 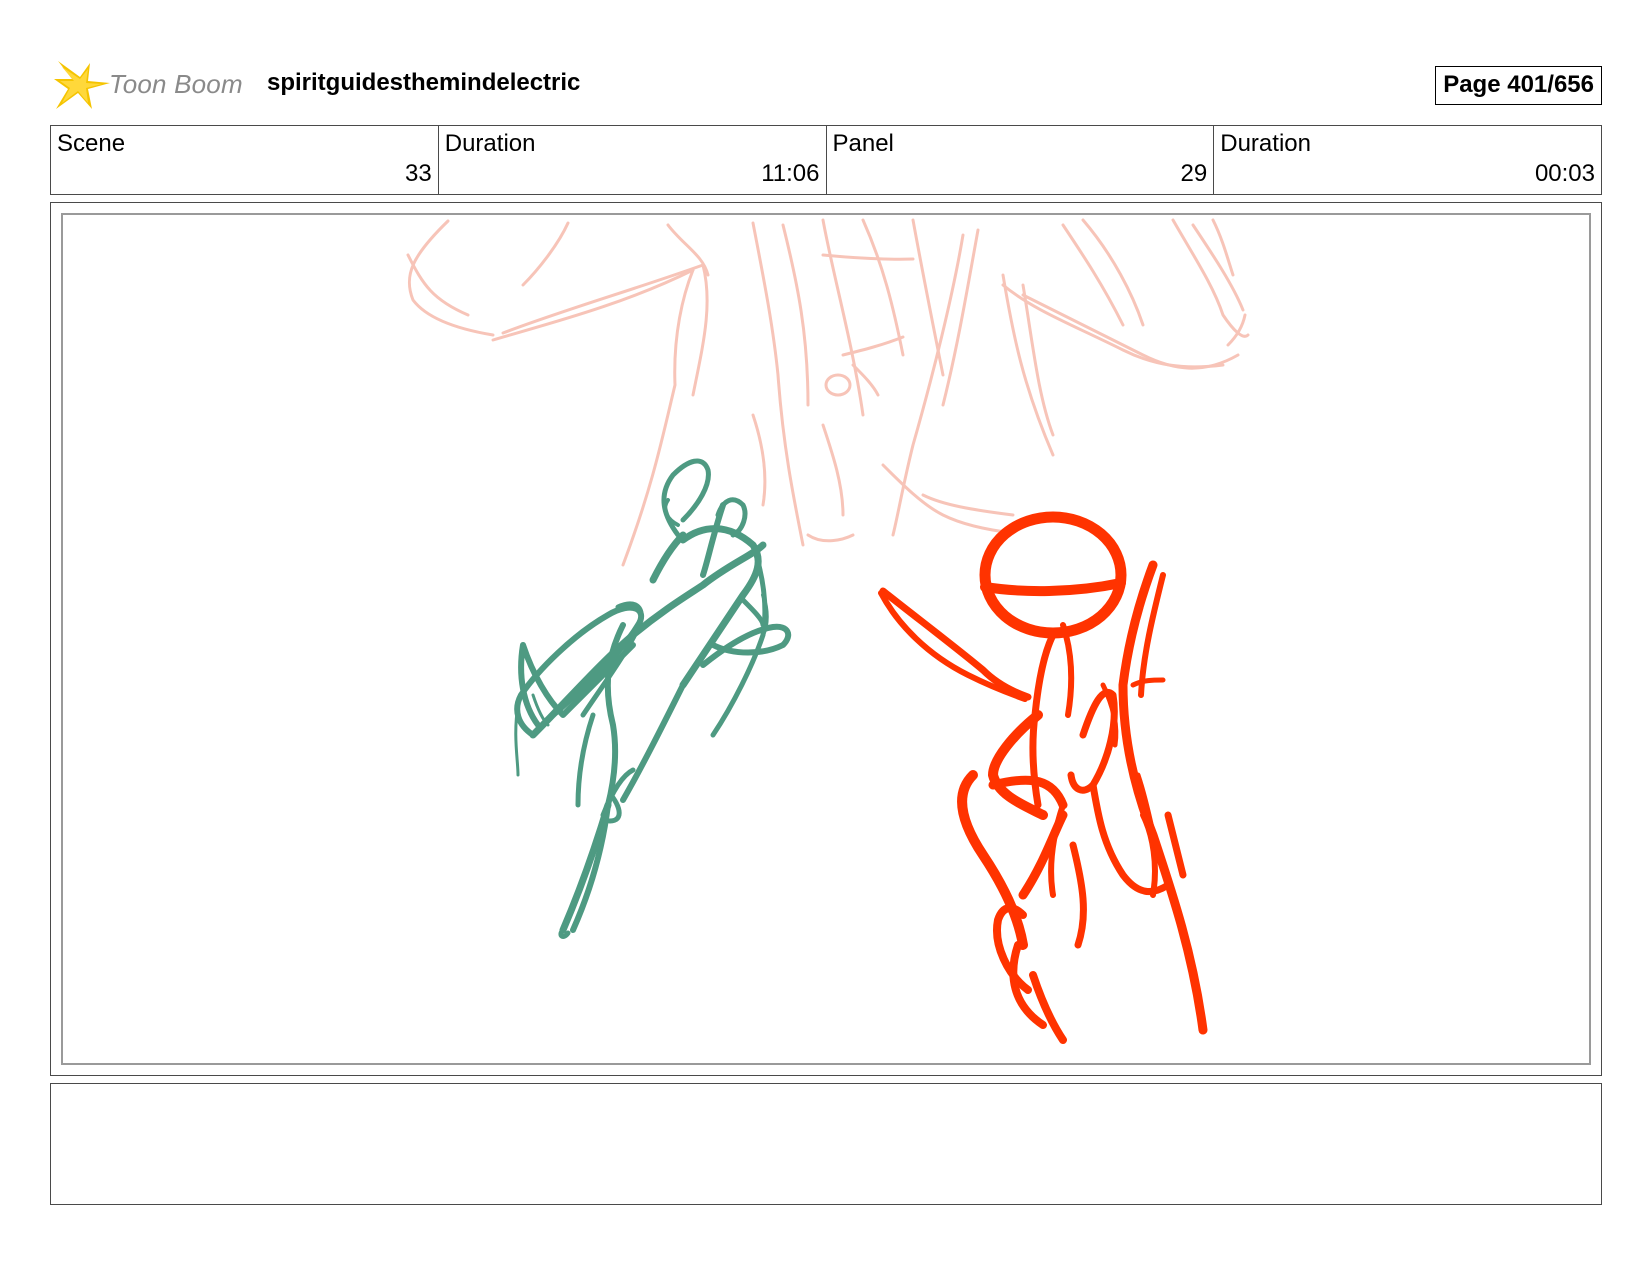 I want to click on caption-box, so click(x=826, y=1144).